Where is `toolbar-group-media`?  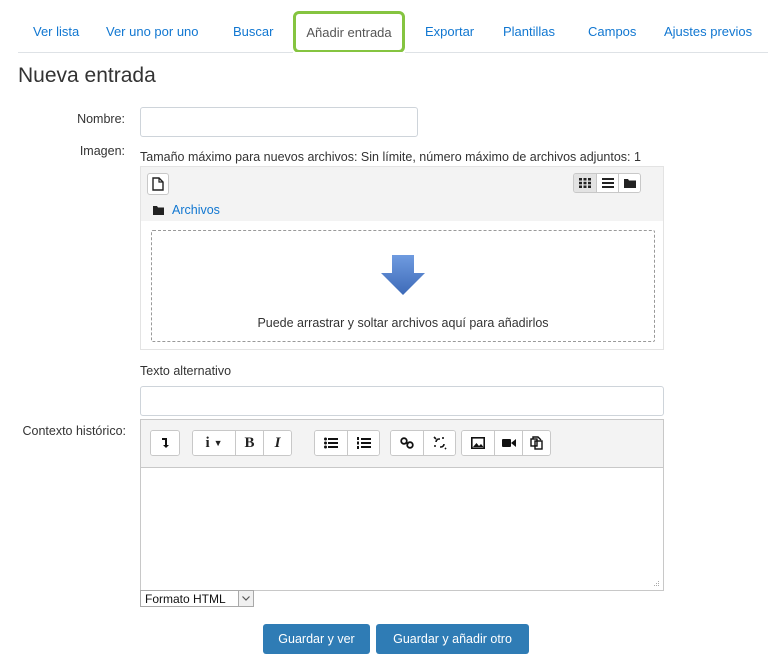
toolbar-group-media is located at coordinates (506, 443).